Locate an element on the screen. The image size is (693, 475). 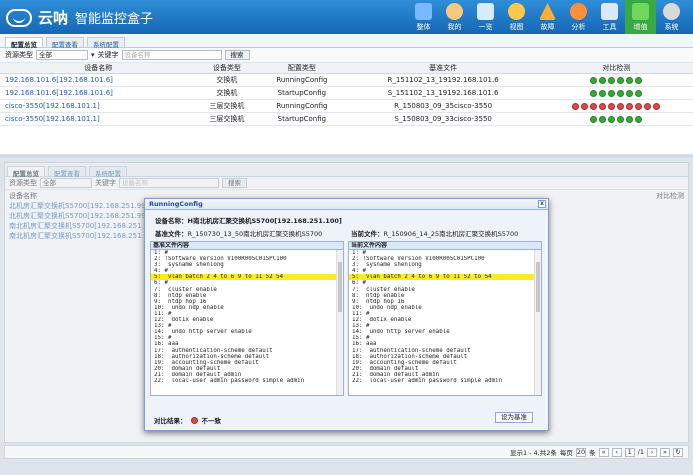
nav-overview-label: 整体 is located at coordinates (423, 27).